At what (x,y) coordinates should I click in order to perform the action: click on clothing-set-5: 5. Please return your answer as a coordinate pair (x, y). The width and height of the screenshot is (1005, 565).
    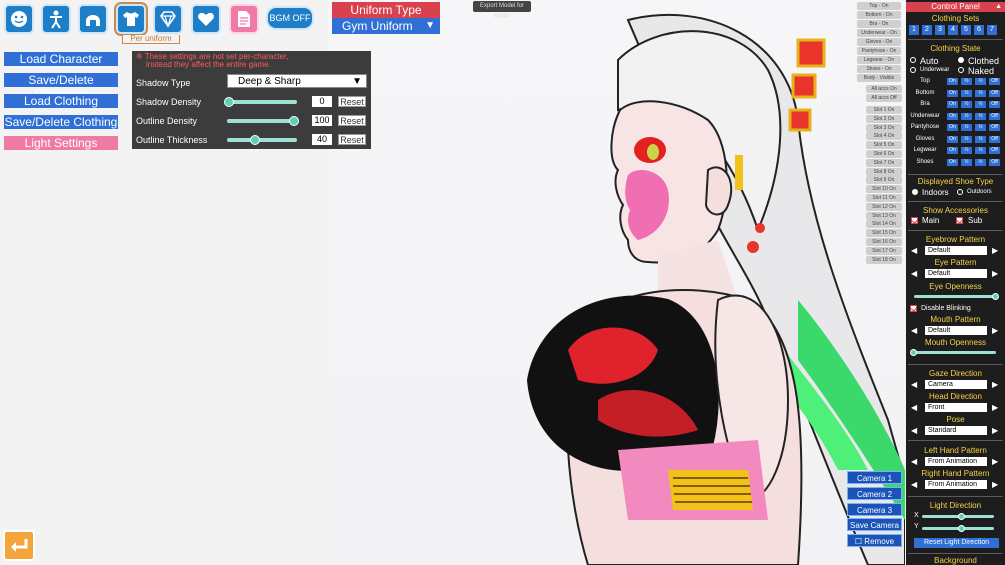
    Looking at the image, I should click on (966, 30).